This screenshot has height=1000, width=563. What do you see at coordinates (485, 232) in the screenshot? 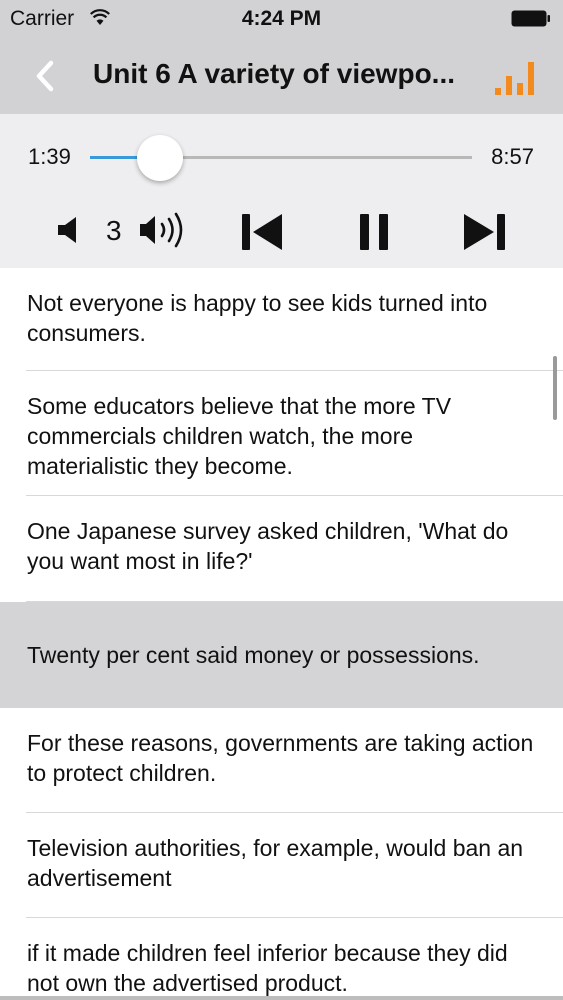
I see `next-track-icon` at bounding box center [485, 232].